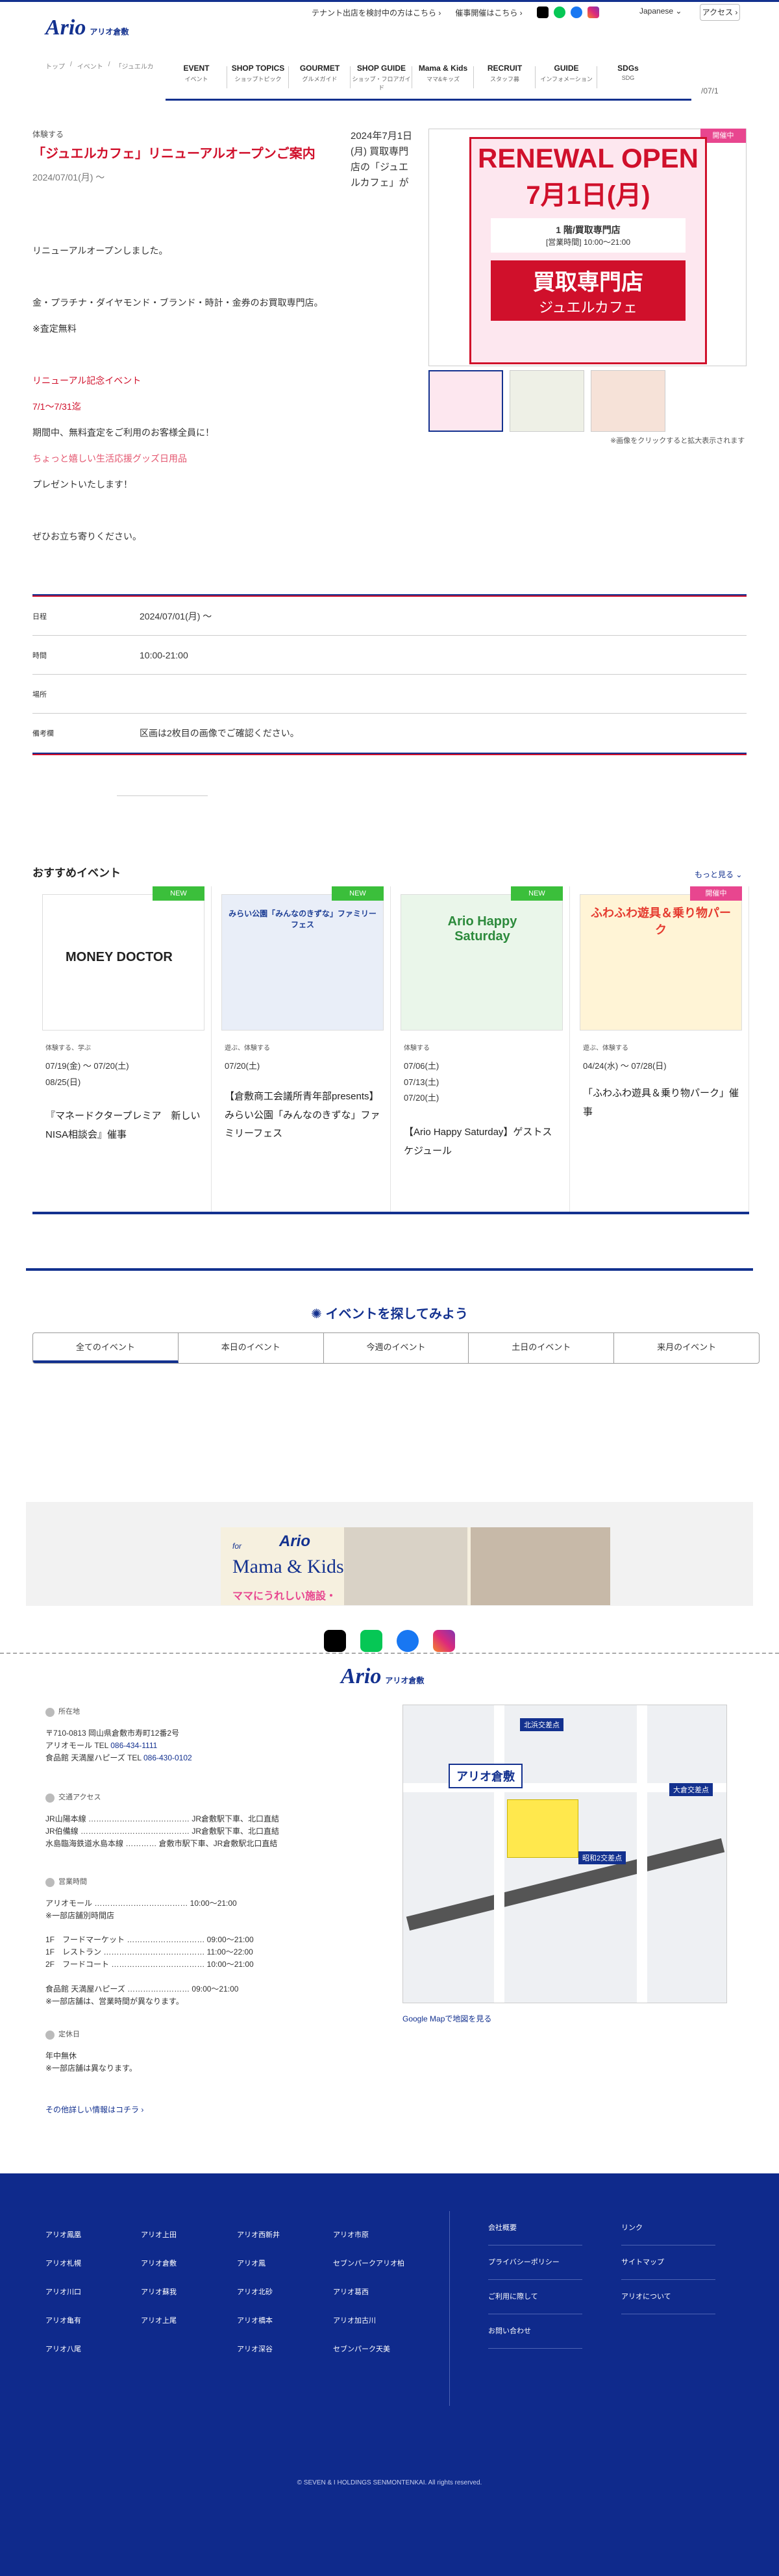 Image resolution: width=779 pixels, height=2576 pixels. Describe the element at coordinates (318, 1314) in the screenshot. I see `sparkle-icon: ✺` at that location.